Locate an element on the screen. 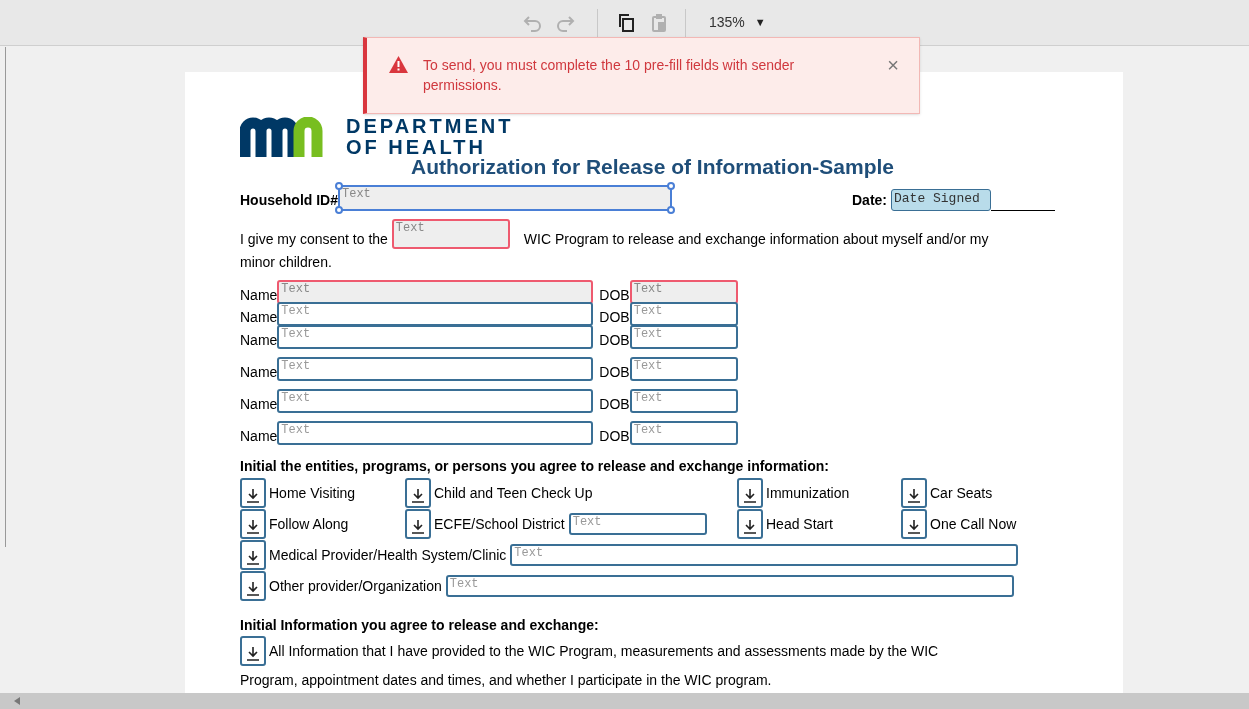 This screenshot has width=1249, height=709. entity-label: Other provider/Organization is located at coordinates (355, 586).